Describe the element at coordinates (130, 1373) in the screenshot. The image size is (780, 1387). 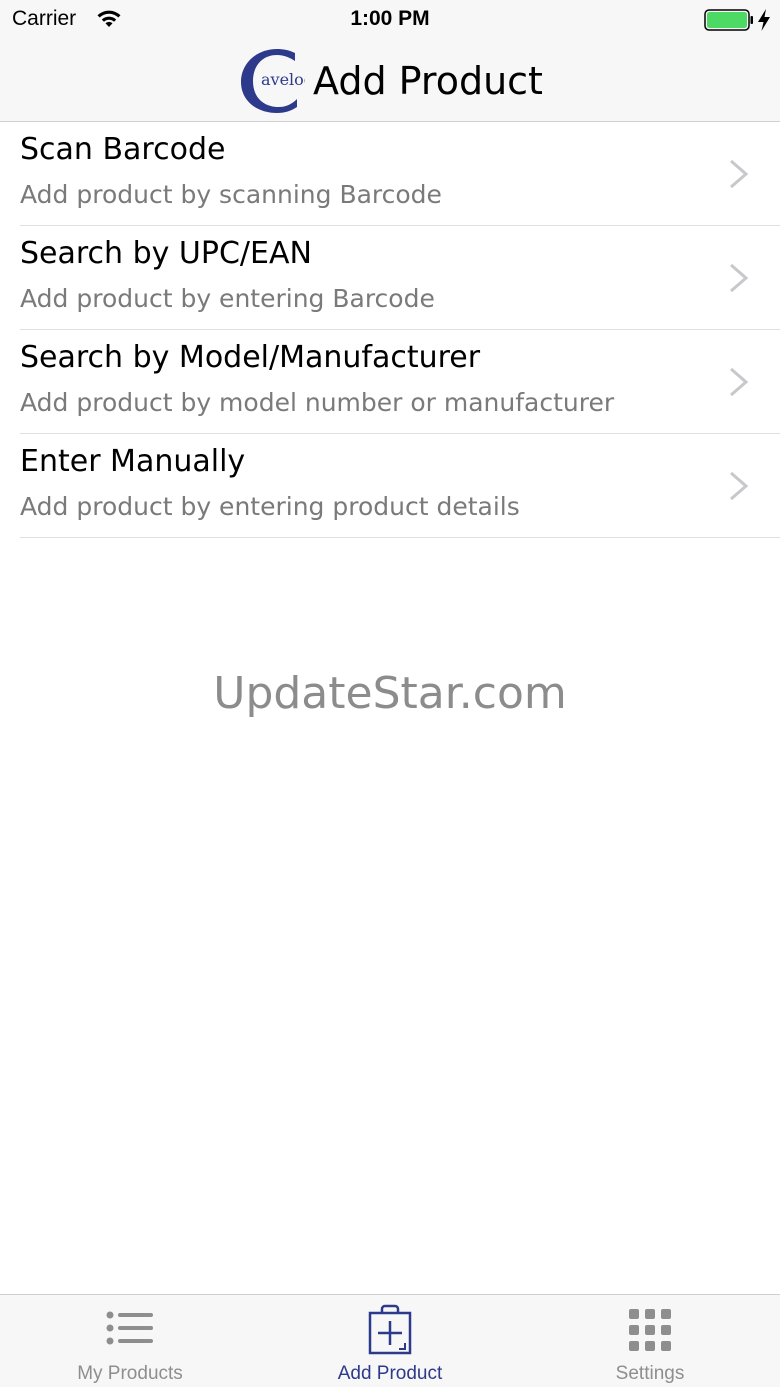
I see `tab-label: My Products` at that location.